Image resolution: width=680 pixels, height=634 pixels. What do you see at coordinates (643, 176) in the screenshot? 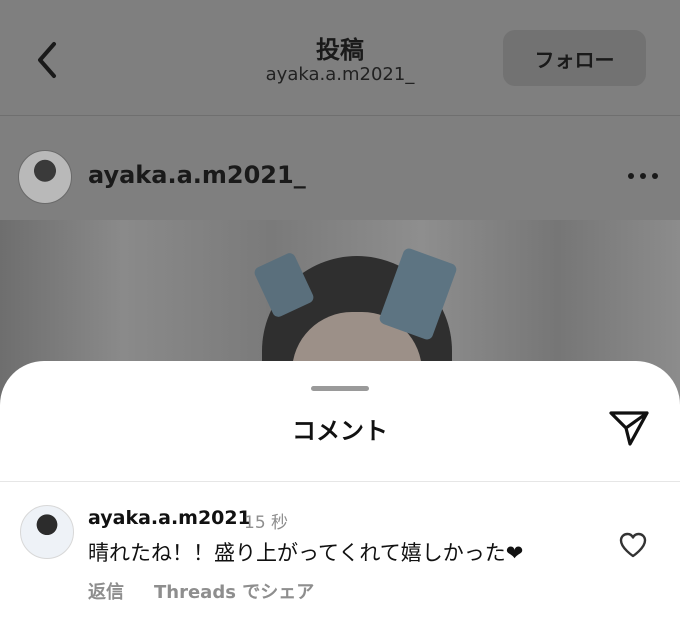
I see `more-dots-icon` at bounding box center [643, 176].